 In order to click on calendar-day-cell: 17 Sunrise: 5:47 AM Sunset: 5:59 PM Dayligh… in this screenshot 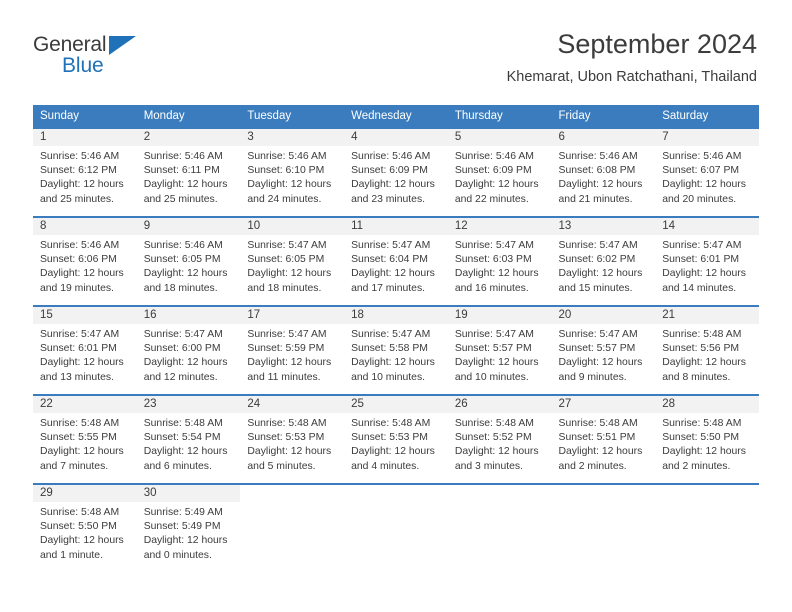, I will do `click(292, 349)`.